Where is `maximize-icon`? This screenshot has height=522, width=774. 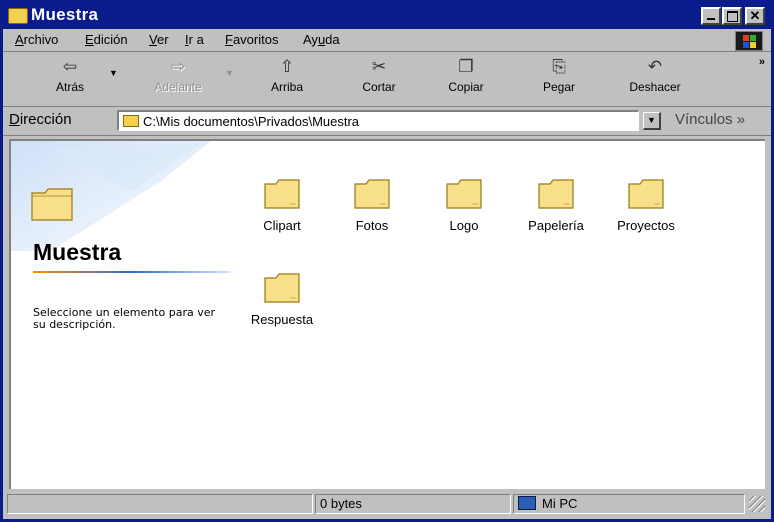
maximize-icon is located at coordinates (732, 16).